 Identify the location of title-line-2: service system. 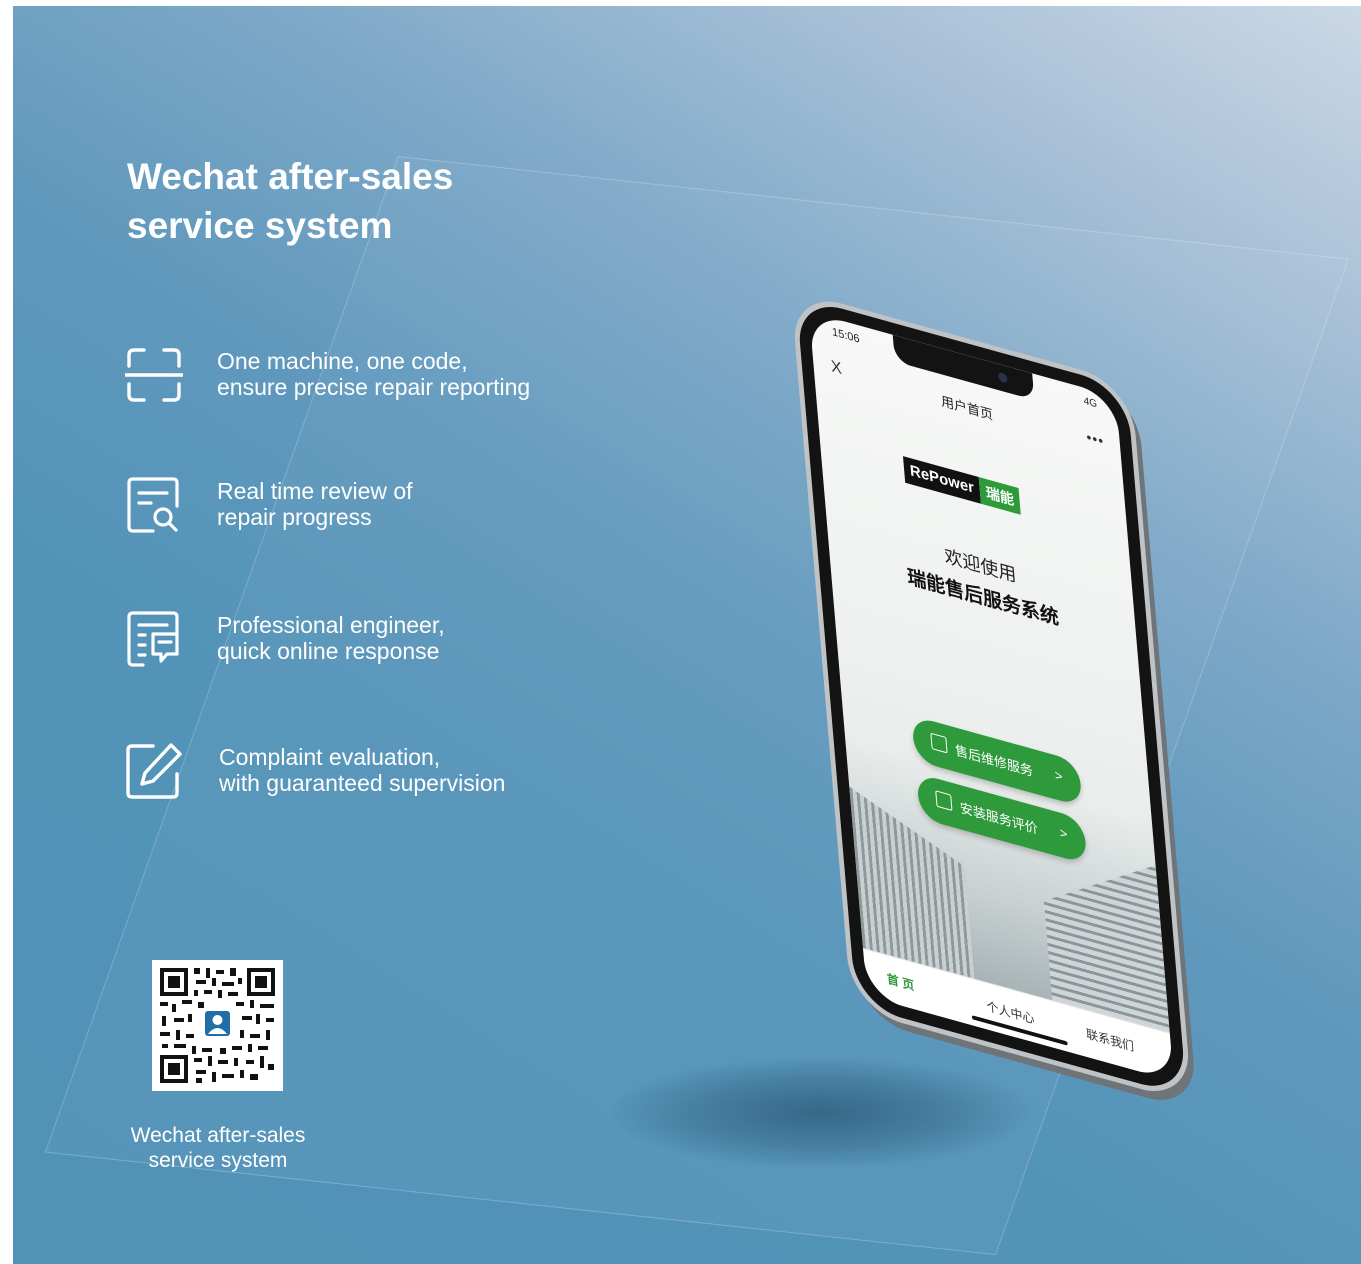
(260, 225).